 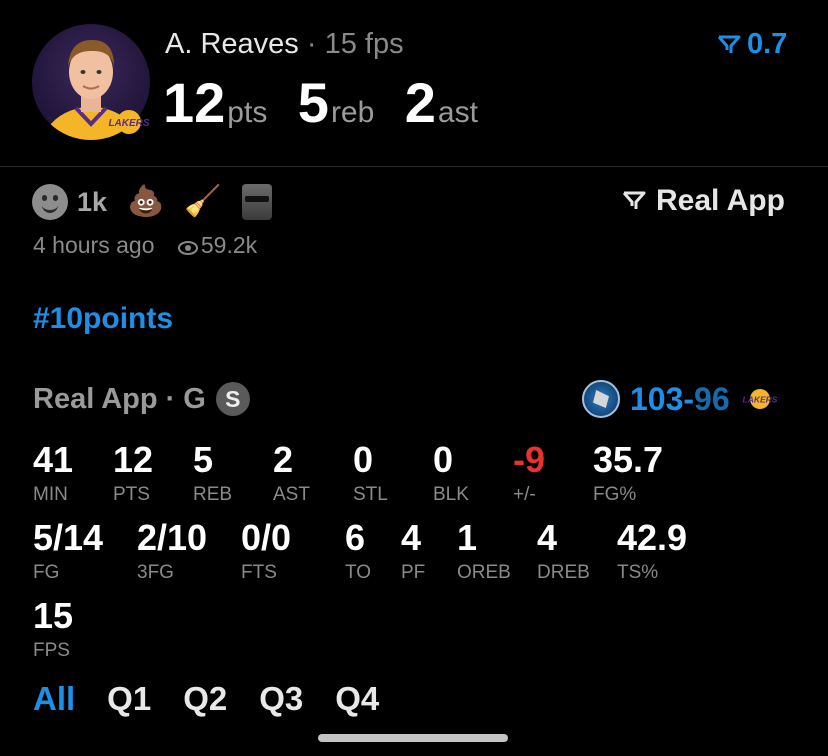 What do you see at coordinates (413, 572) in the screenshot?
I see `stat-label: PF` at bounding box center [413, 572].